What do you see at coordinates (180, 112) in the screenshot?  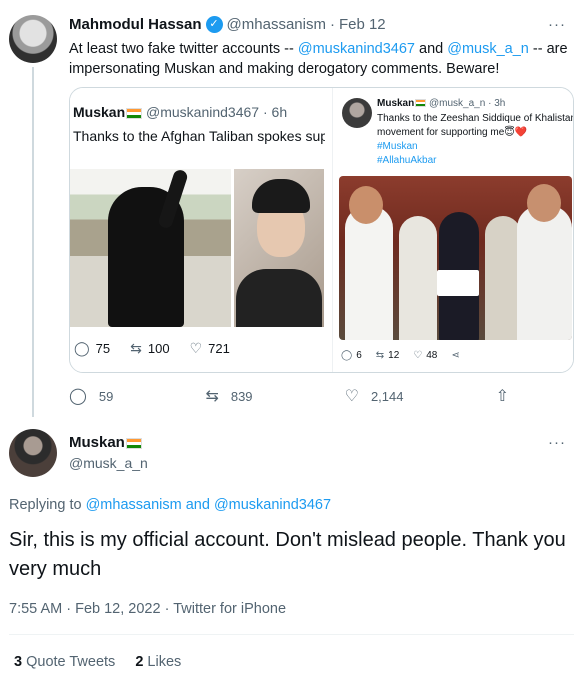 I see `screenshot-header: Muskan @muskanind3467 · 6h` at bounding box center [180, 112].